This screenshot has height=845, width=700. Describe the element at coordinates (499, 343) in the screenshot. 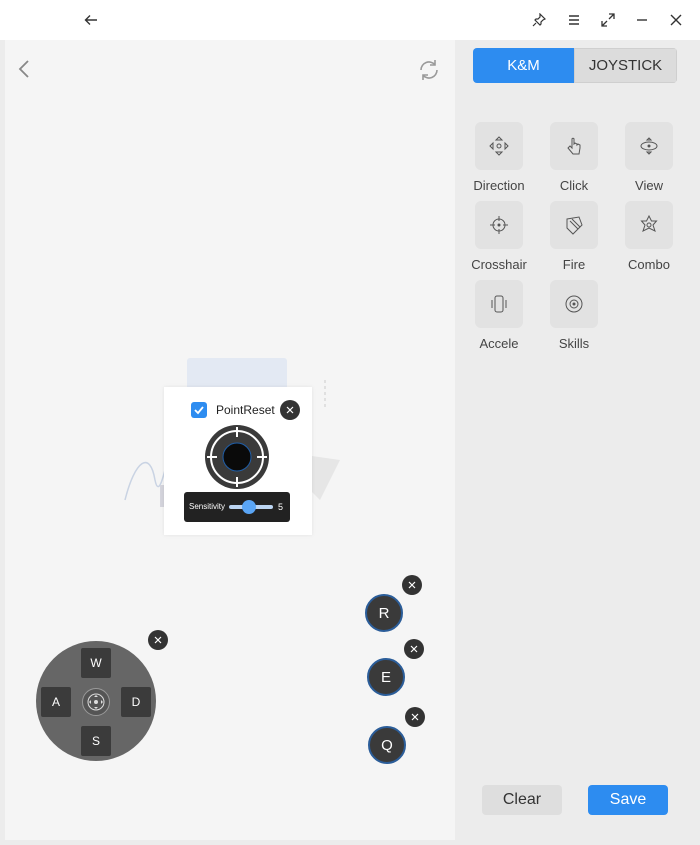

I see `tool-label: Accele` at that location.